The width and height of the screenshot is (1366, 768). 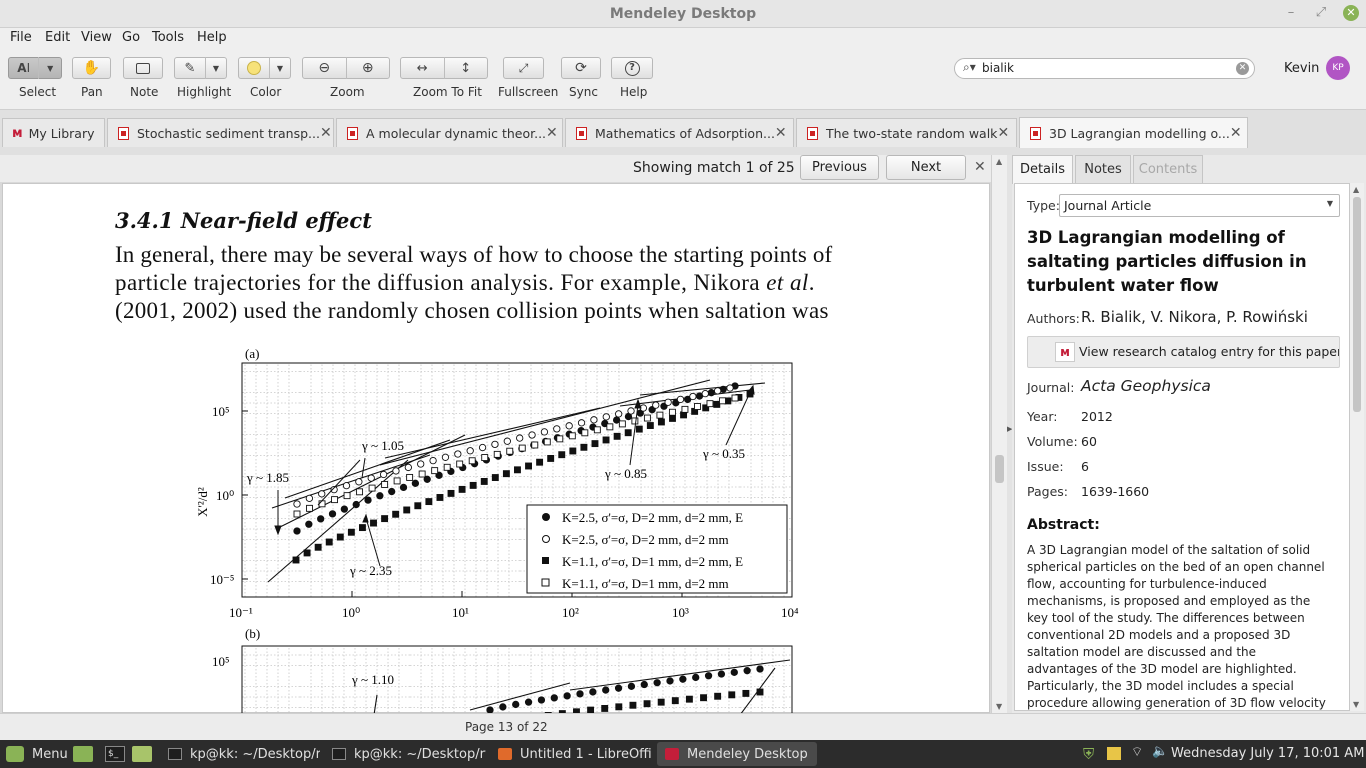 What do you see at coordinates (422, 68) in the screenshot?
I see `fit-width-icon: ↔` at bounding box center [422, 68].